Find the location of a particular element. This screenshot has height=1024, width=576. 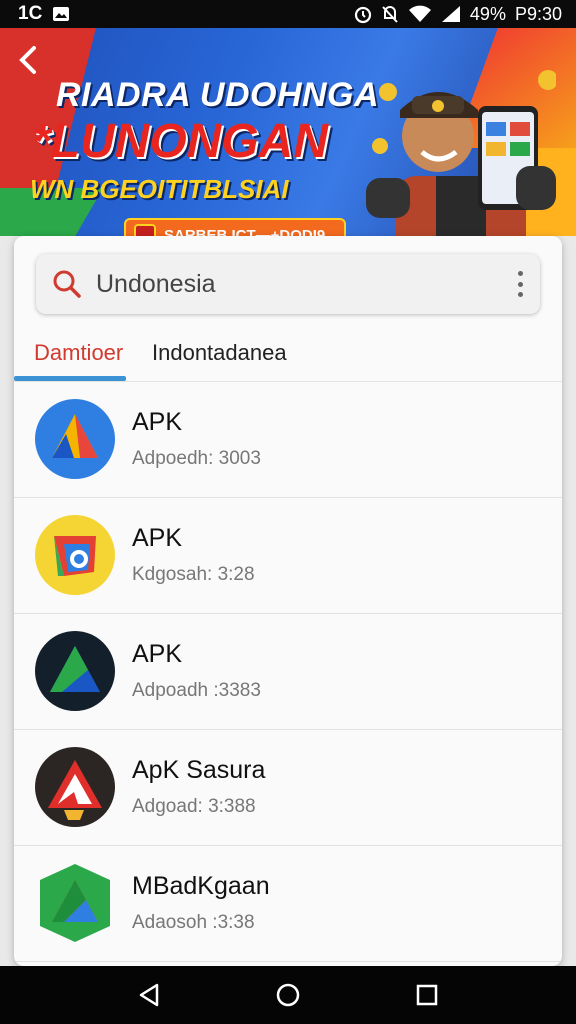

banner-title-line2: *LUNONGAN is located at coordinates (180, 141).